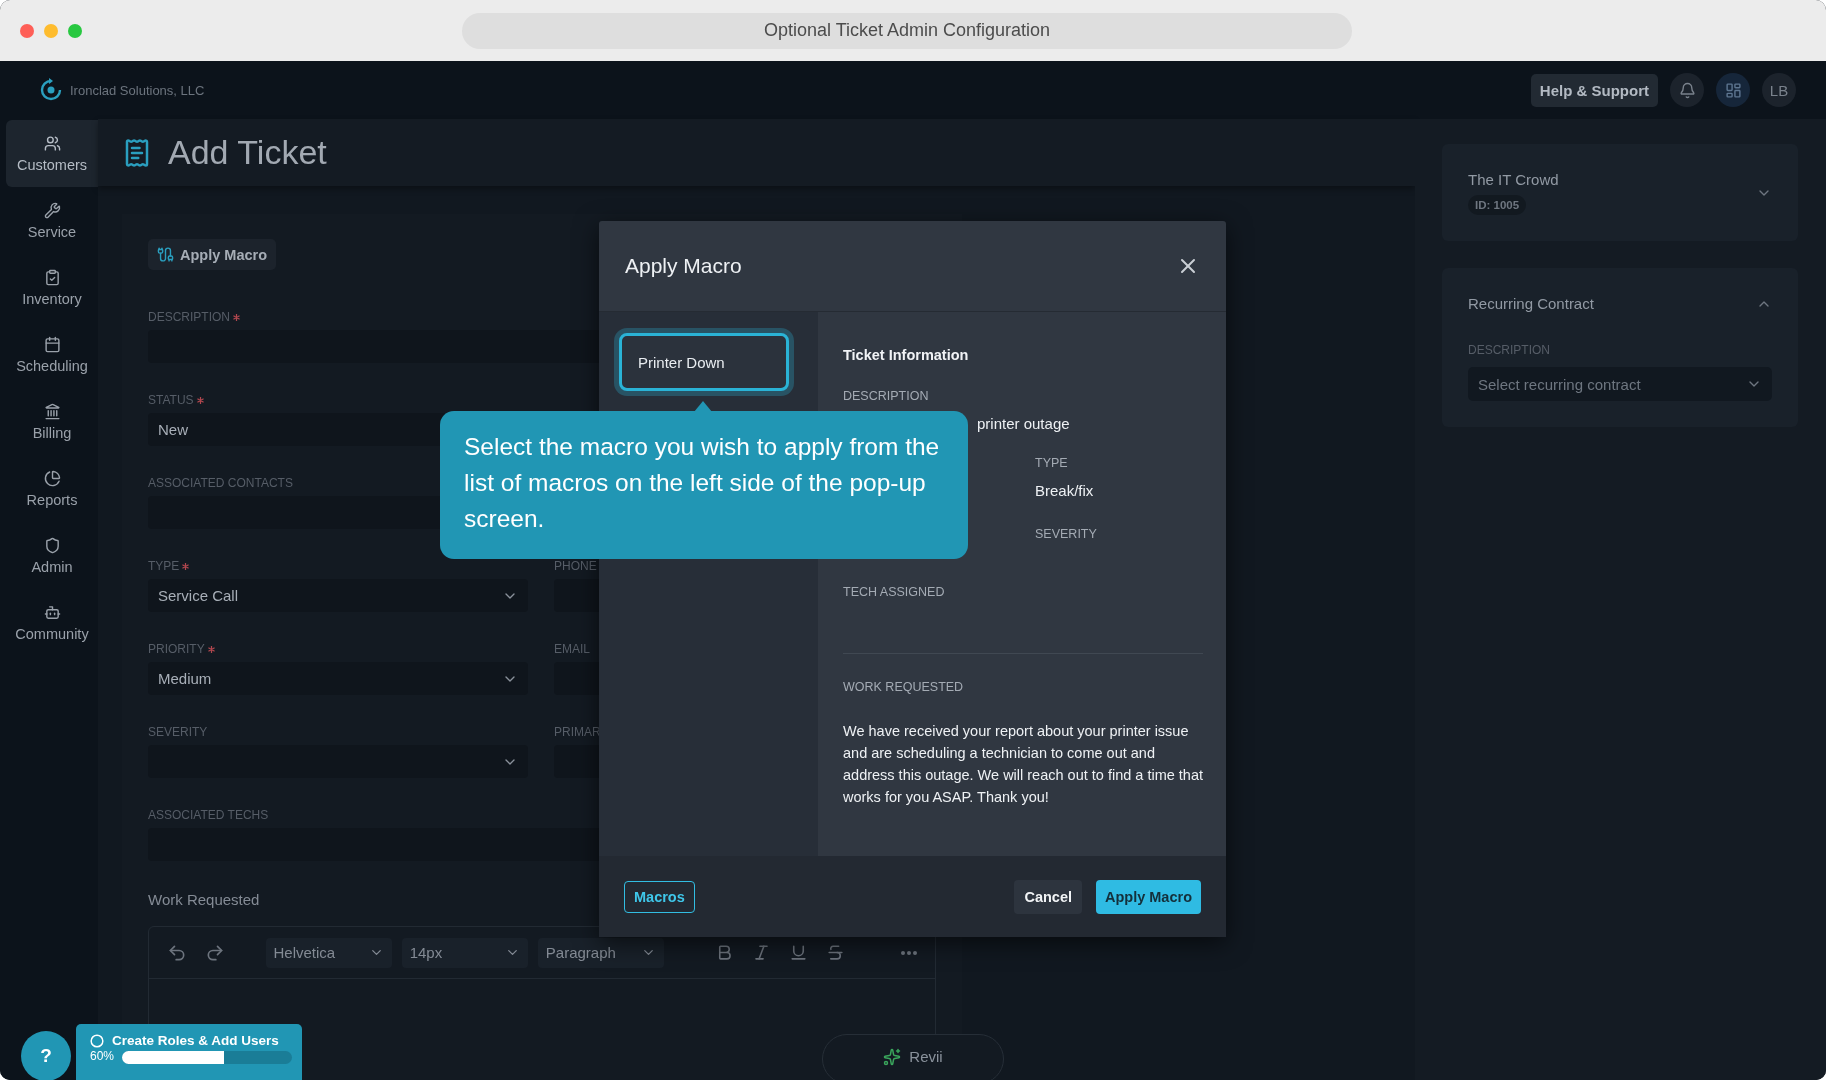  What do you see at coordinates (907, 30) in the screenshot?
I see `window-title: Optional Ticket Admin Configuration` at bounding box center [907, 30].